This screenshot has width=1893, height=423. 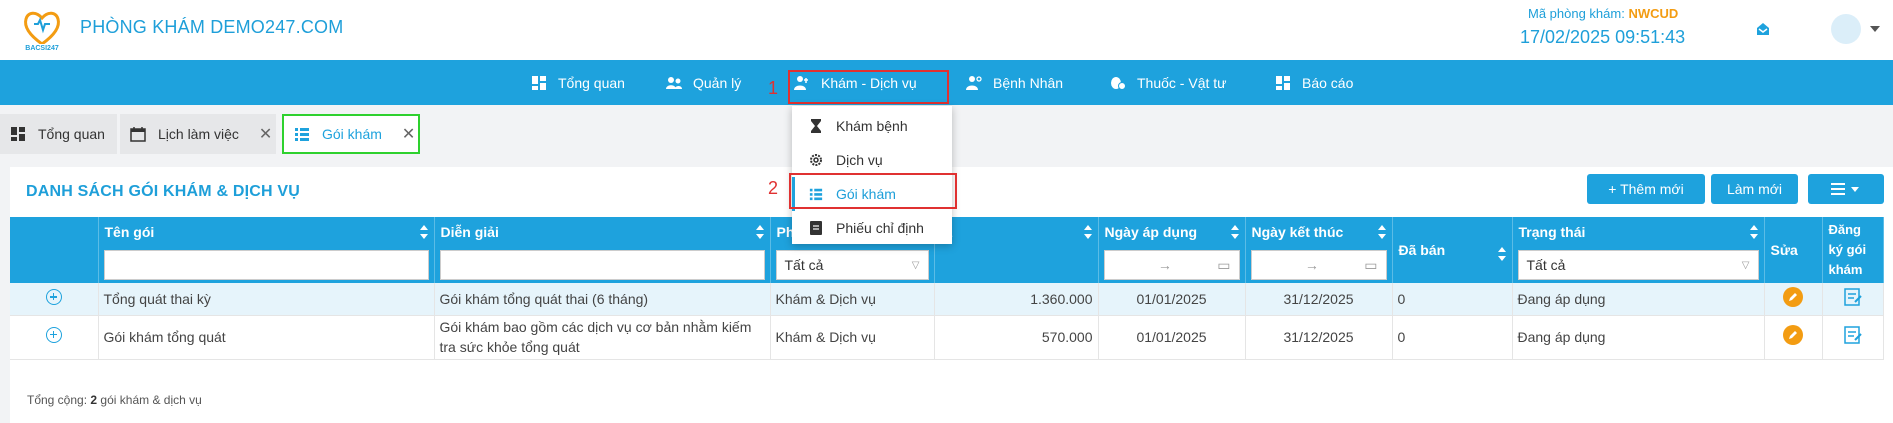 What do you see at coordinates (1875, 29) in the screenshot?
I see `chevron-down-icon` at bounding box center [1875, 29].